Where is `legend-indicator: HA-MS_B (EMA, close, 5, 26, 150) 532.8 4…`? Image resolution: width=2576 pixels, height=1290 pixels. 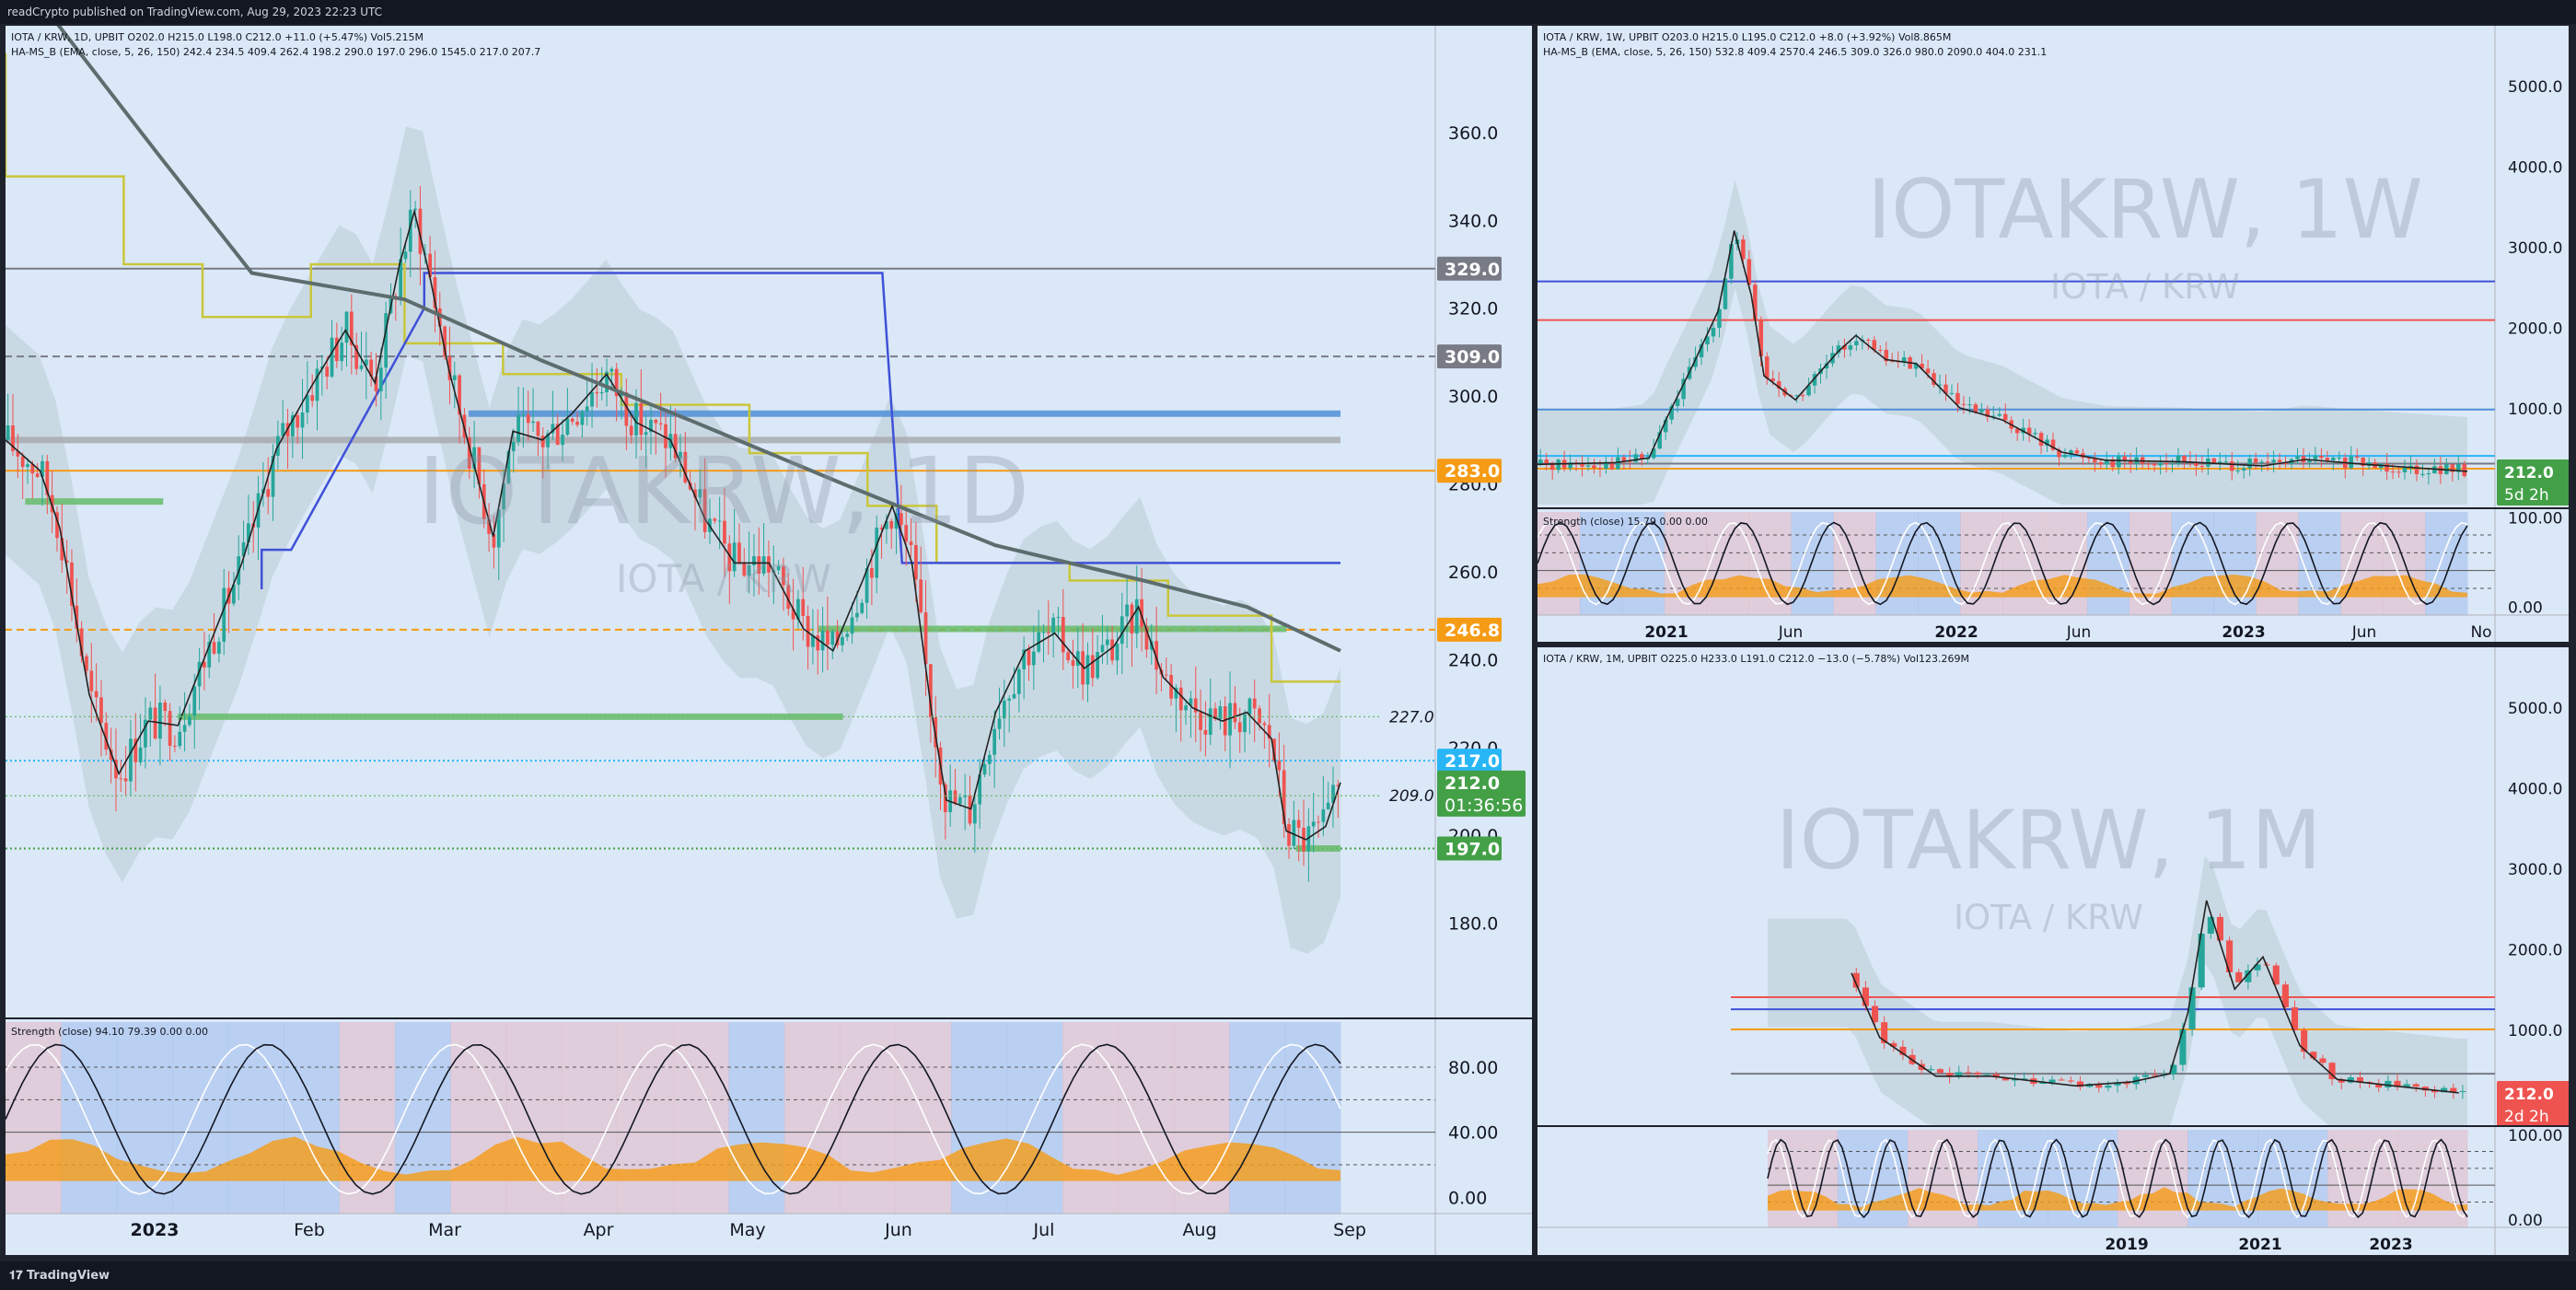 legend-indicator: HA-MS_B (EMA, close, 5, 26, 150) 532.8 4… is located at coordinates (1795, 52).